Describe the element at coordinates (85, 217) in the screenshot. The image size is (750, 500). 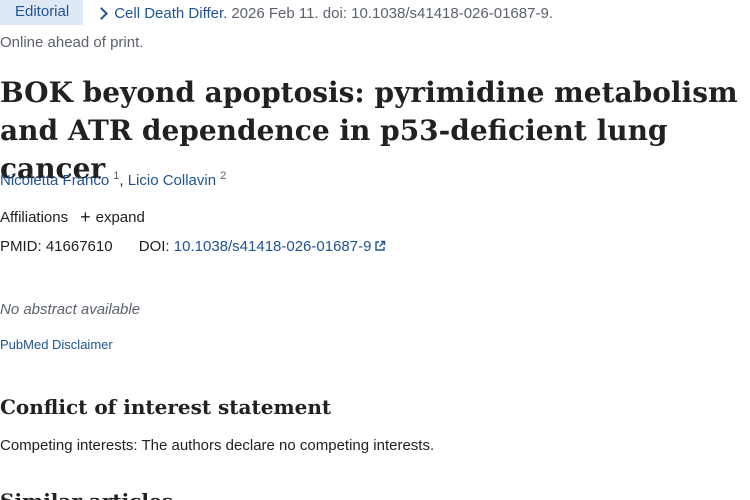
I see `plus-icon: +` at that location.